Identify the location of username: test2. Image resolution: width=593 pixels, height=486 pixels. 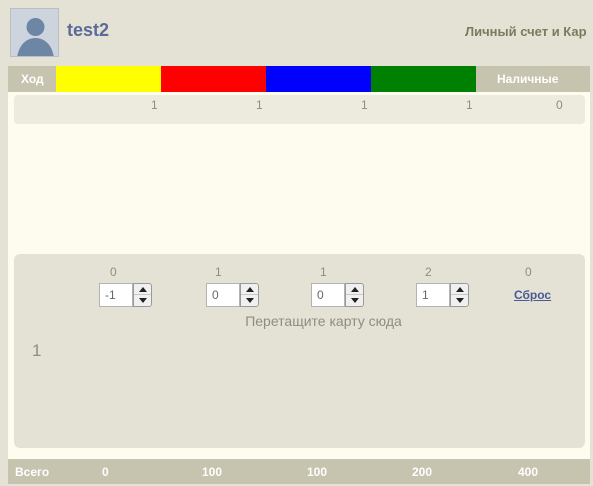
(88, 30).